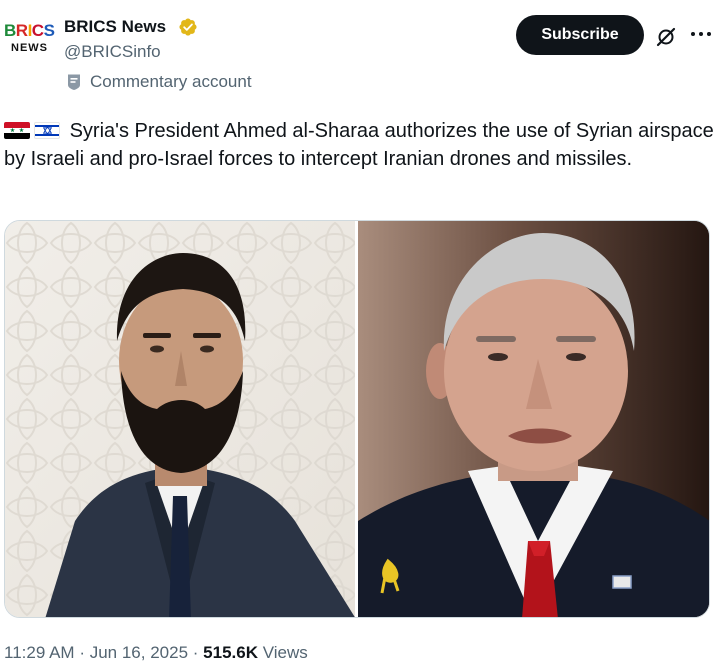 This screenshot has width=724, height=672. What do you see at coordinates (112, 52) in the screenshot?
I see `account-handle: @BRICSinfo` at bounding box center [112, 52].